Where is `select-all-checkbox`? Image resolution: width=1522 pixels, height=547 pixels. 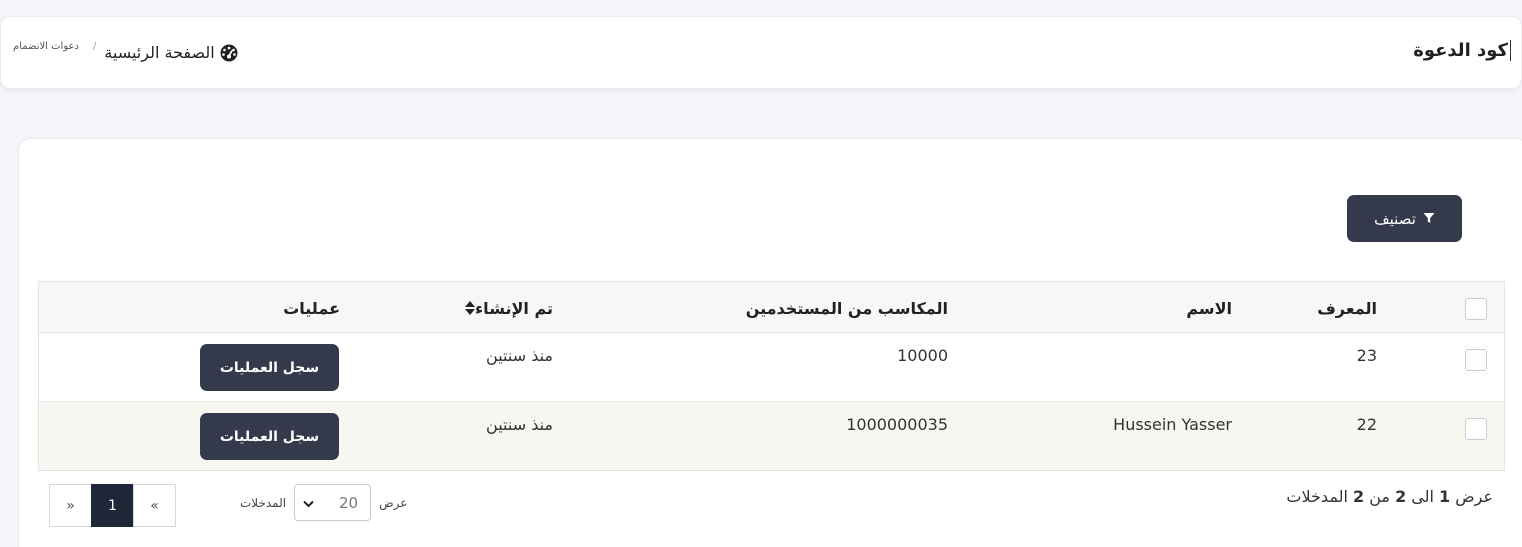
select-all-checkbox is located at coordinates (1476, 309).